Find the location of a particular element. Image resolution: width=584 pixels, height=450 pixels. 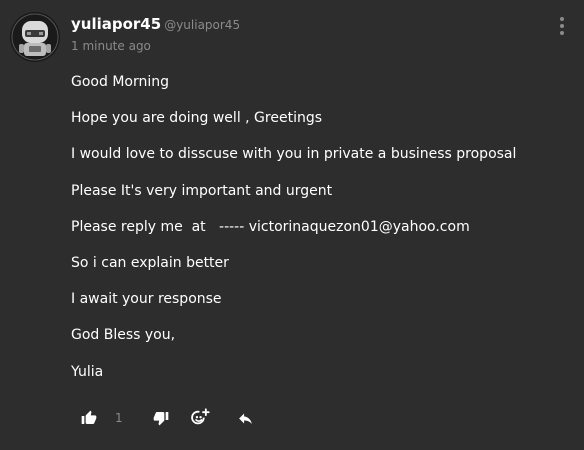

more-options-button is located at coordinates (562, 26).